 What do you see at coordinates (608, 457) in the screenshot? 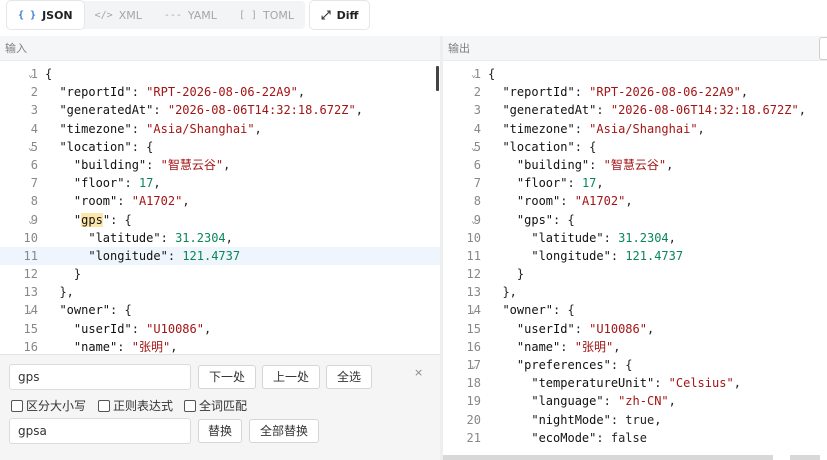
I see `horizontal-scrollbar` at bounding box center [608, 457].